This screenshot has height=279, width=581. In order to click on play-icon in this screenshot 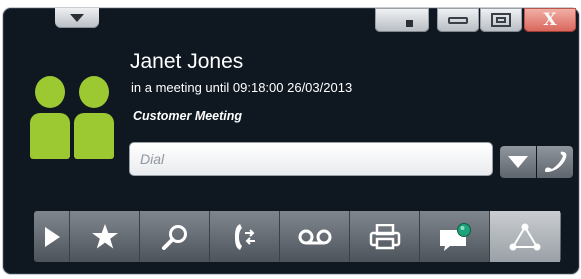, I will do `click(52, 236)`.